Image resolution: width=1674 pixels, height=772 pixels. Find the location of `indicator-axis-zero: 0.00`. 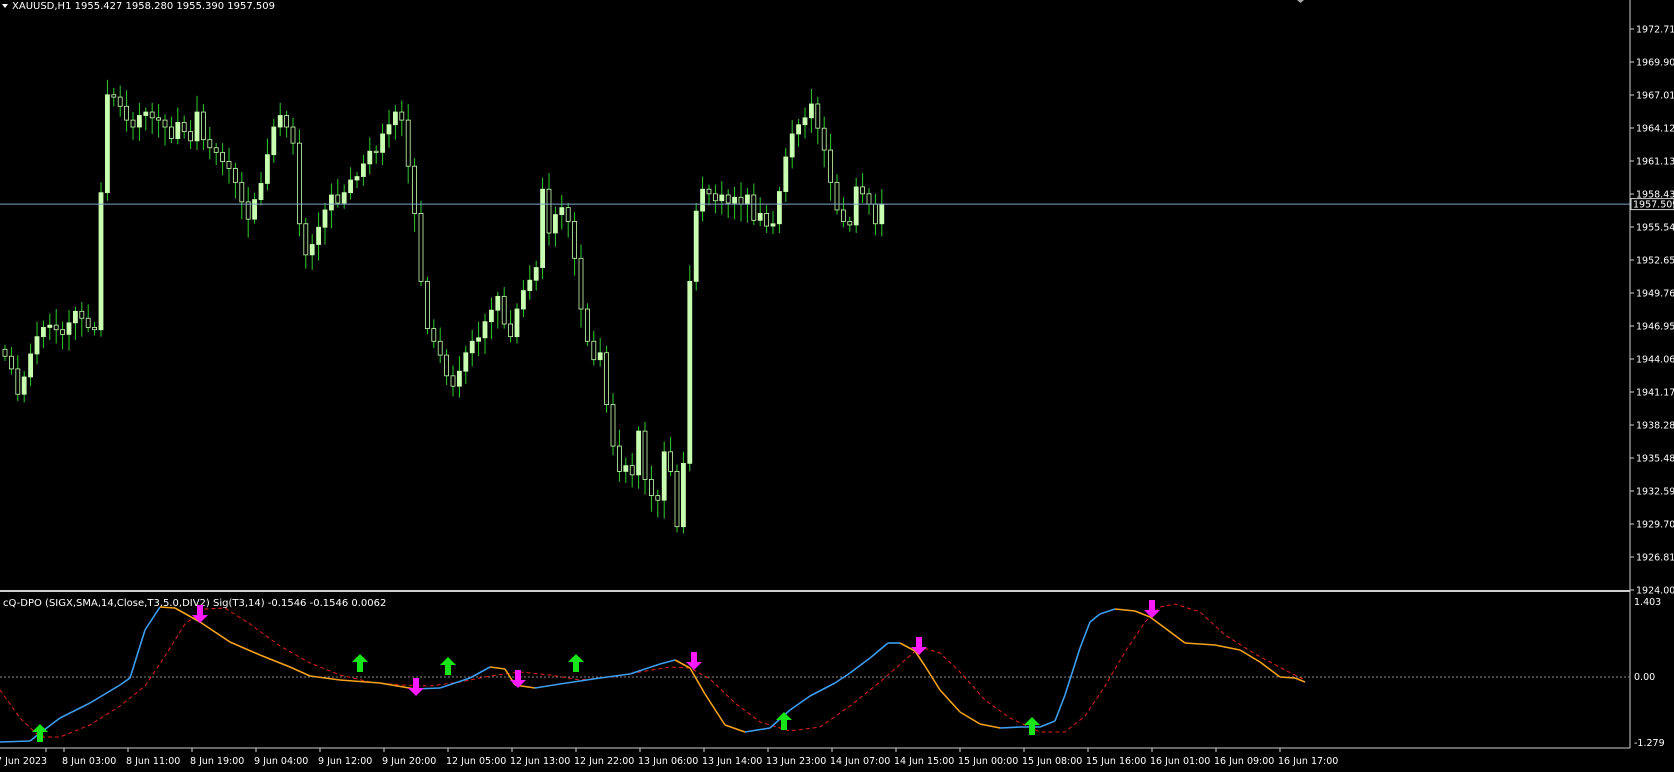

indicator-axis-zero: 0.00 is located at coordinates (1644, 677).